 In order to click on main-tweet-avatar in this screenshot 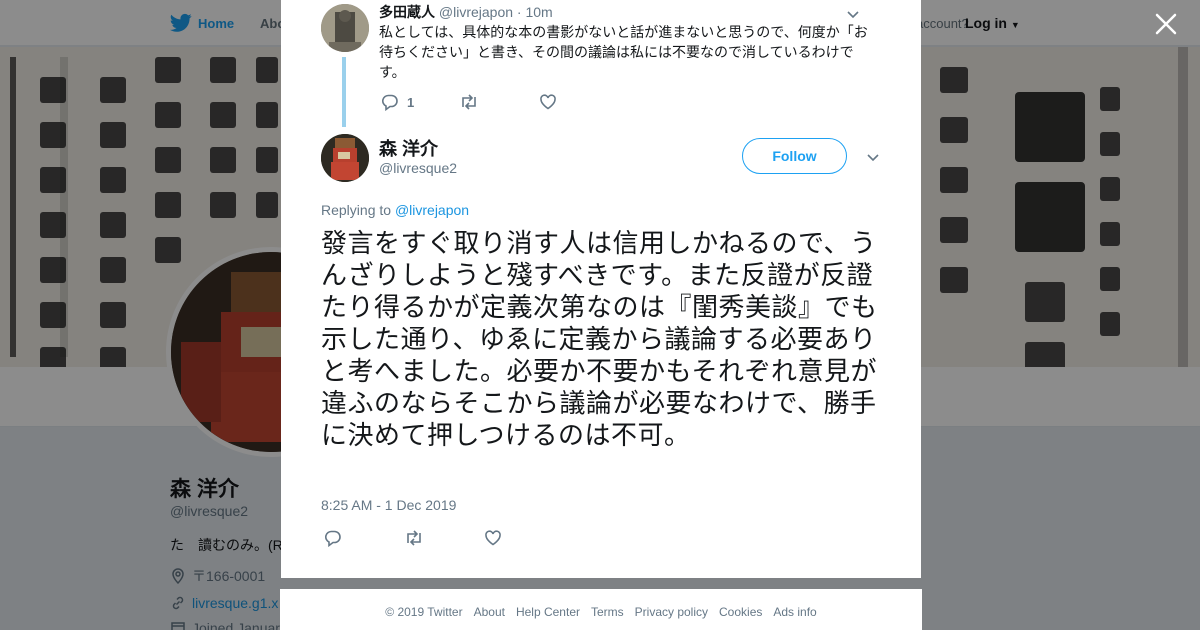, I will do `click(345, 158)`.